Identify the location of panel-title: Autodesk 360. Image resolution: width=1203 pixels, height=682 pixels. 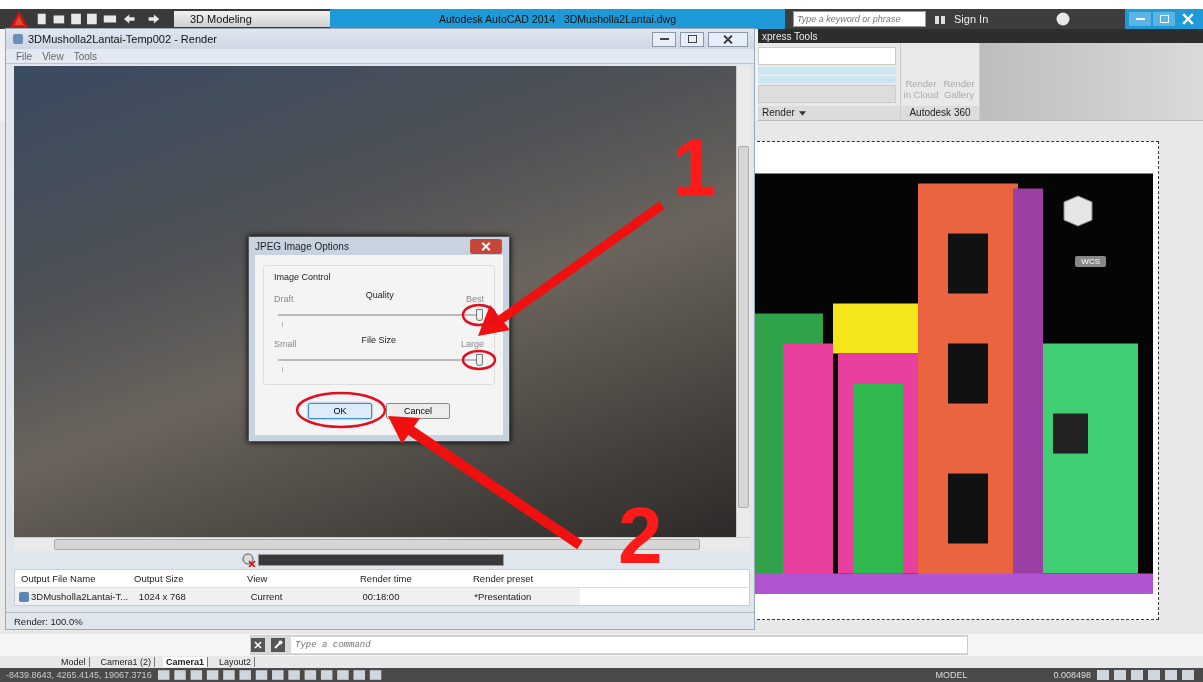
(940, 113).